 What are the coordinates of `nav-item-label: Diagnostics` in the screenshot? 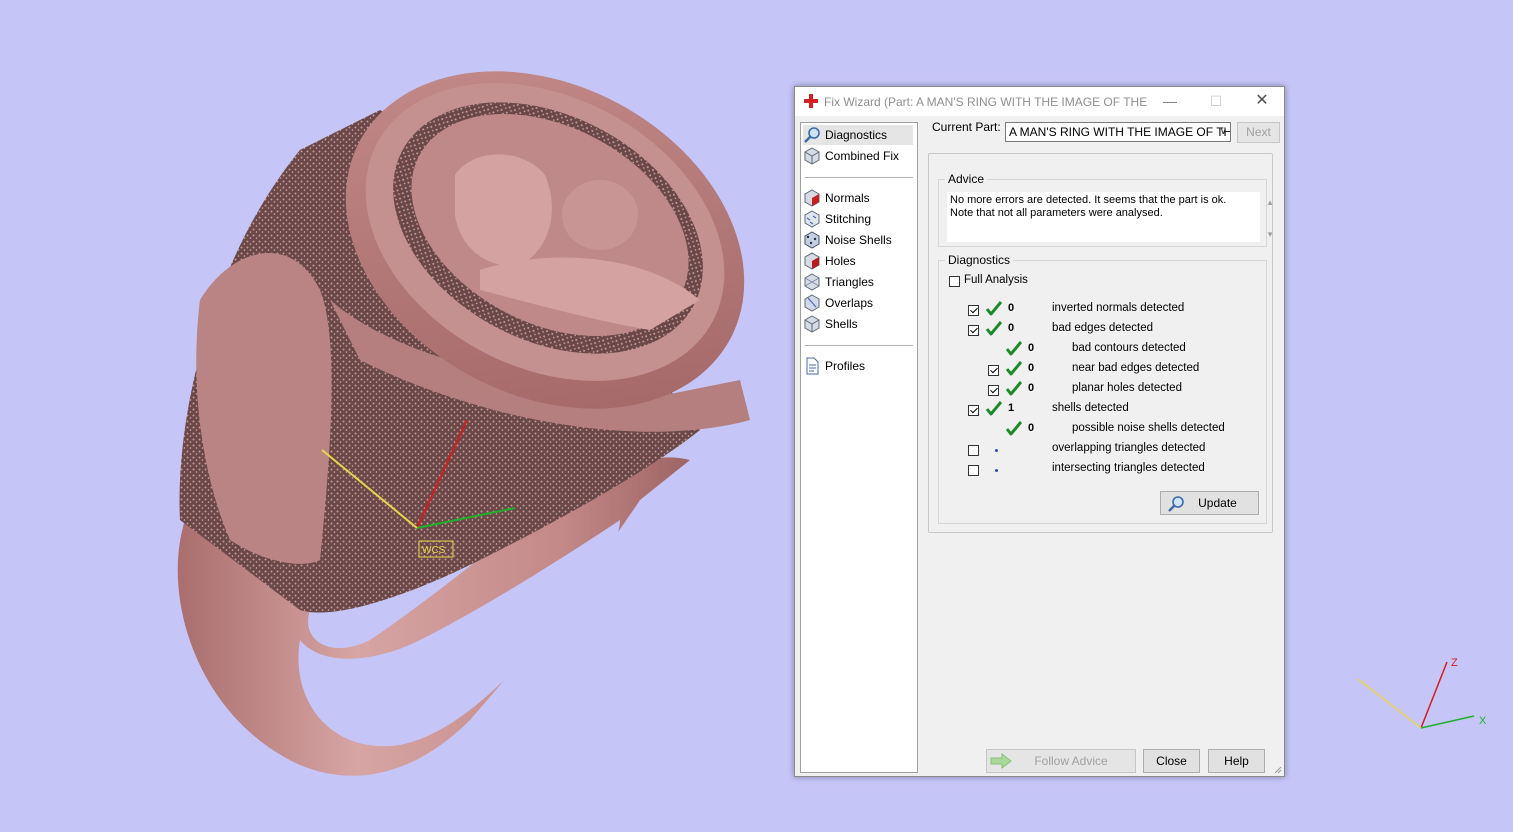 It's located at (856, 135).